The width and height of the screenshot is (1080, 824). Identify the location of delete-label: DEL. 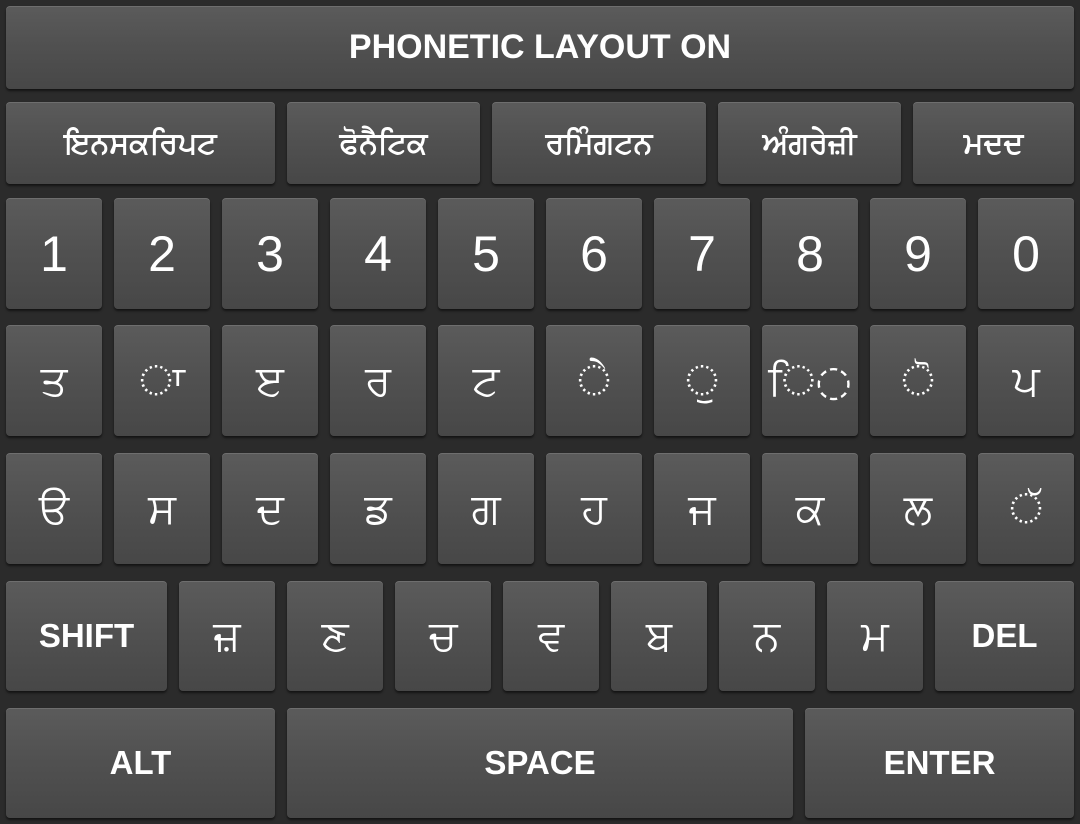
(1004, 635).